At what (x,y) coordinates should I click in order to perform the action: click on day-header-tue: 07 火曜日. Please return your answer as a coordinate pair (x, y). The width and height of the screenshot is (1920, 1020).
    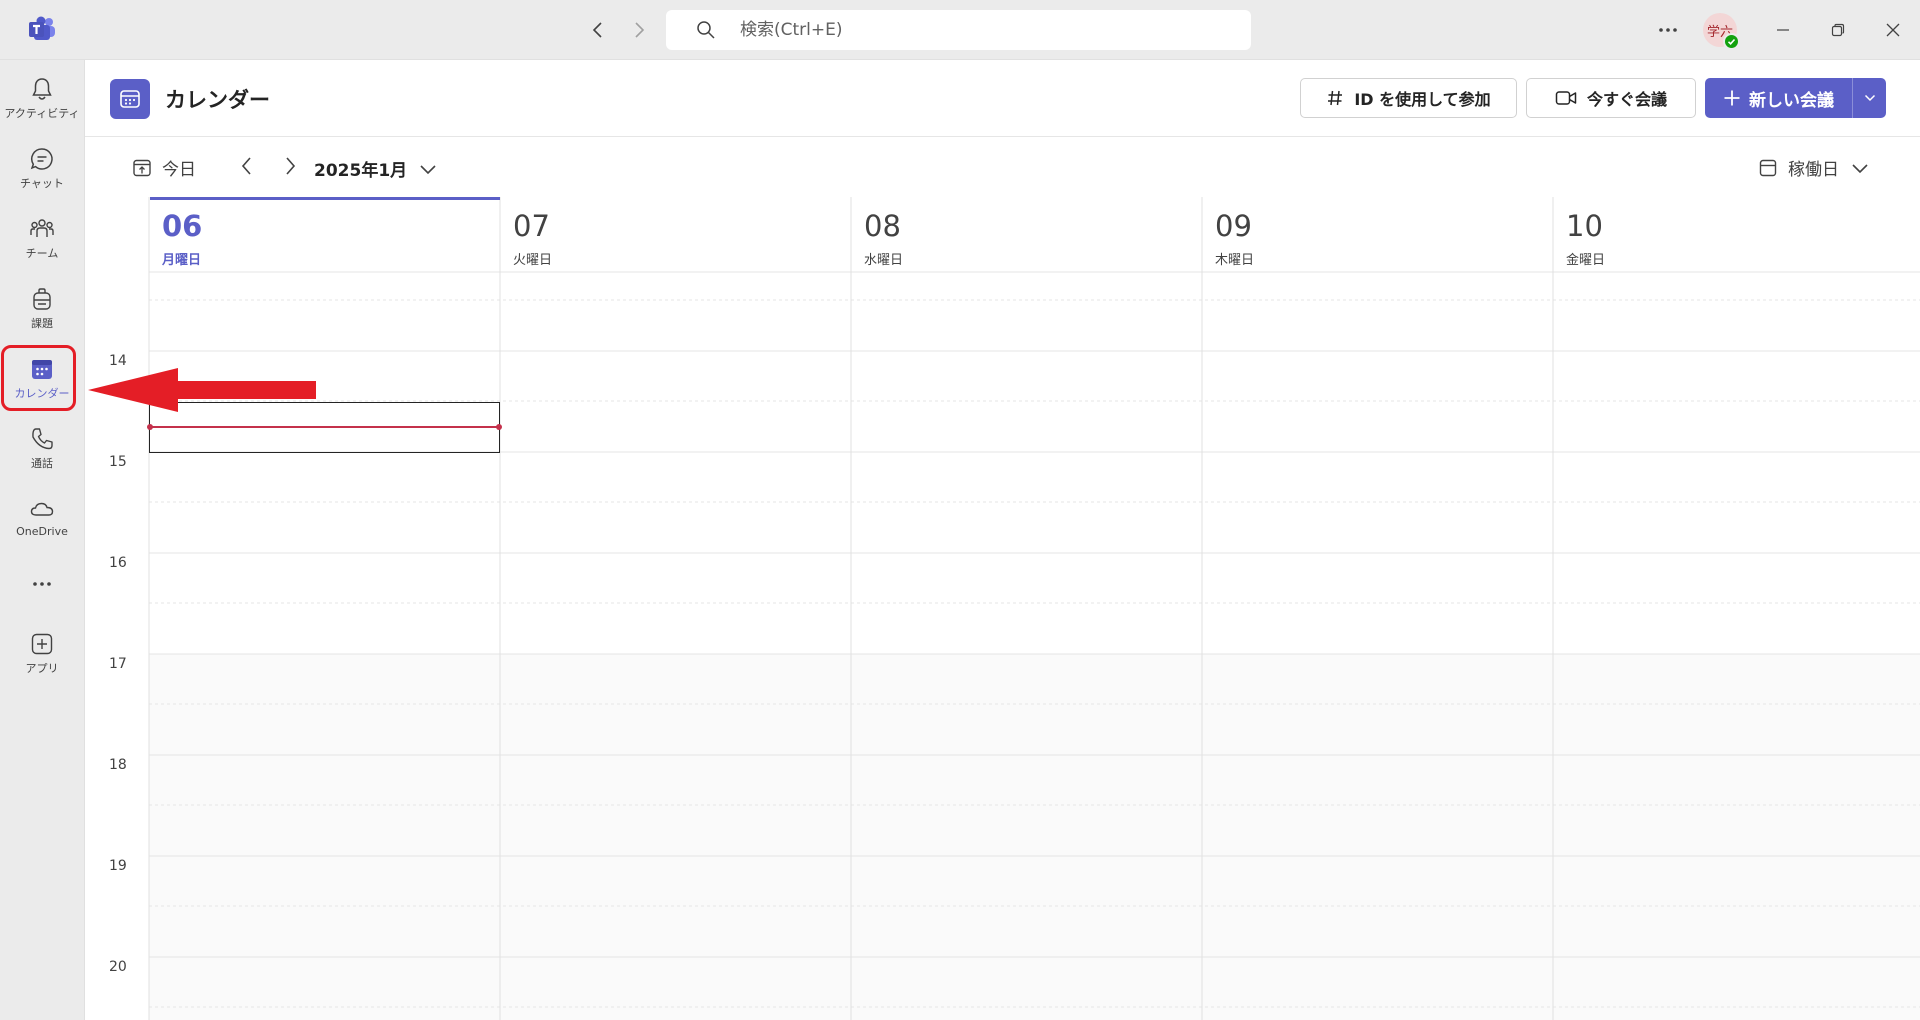
    Looking at the image, I should click on (675, 234).